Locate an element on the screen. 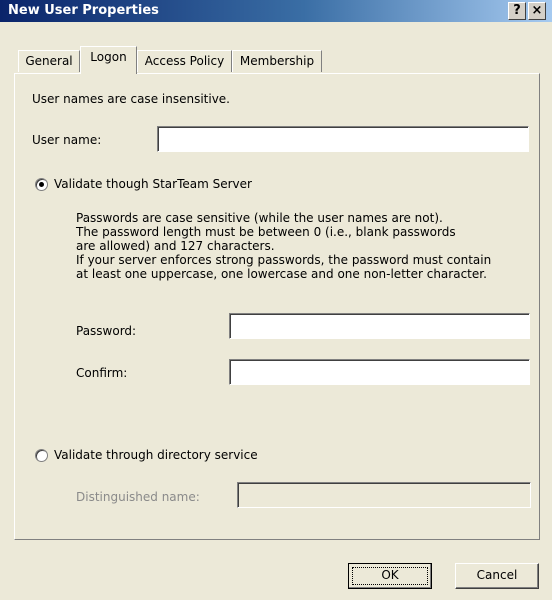  validate-server-radio is located at coordinates (41, 184).